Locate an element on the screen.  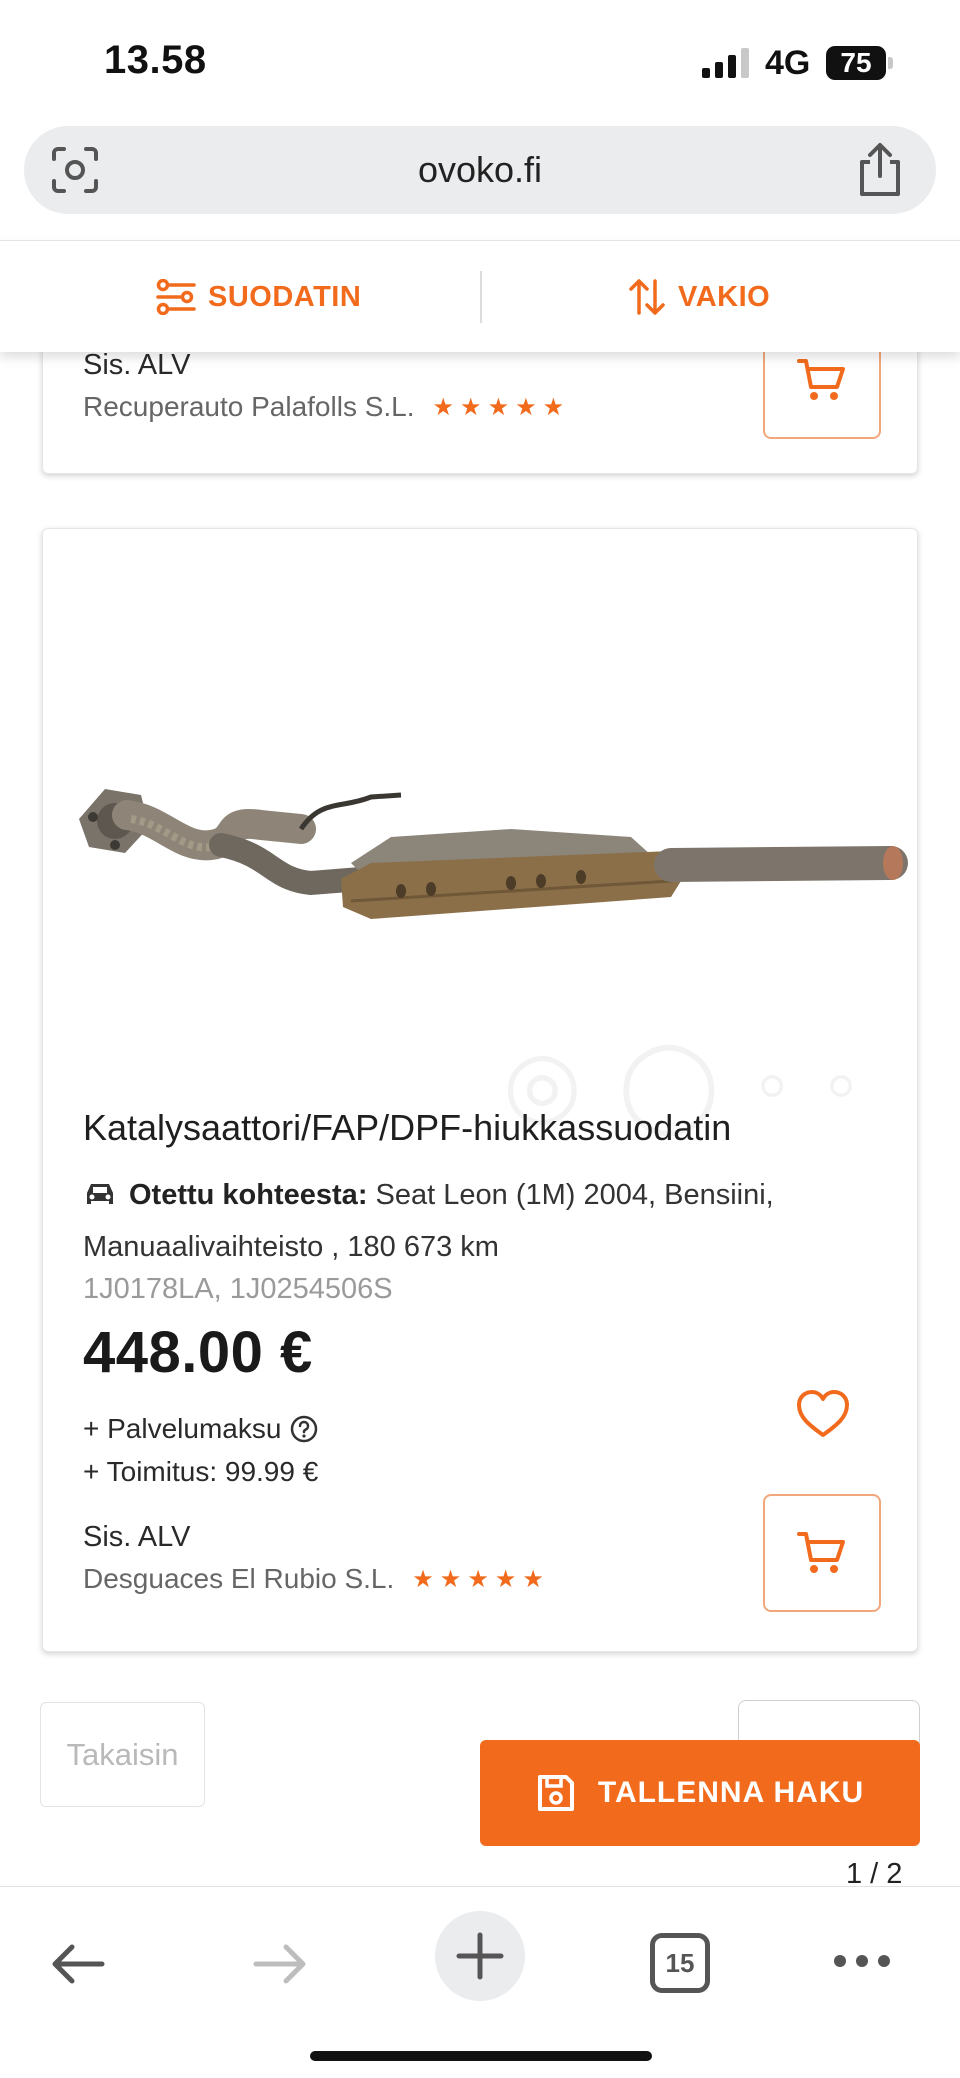
seller-name: Desguaces El Rubio S.L. ★★★★★ is located at coordinates (316, 1579).